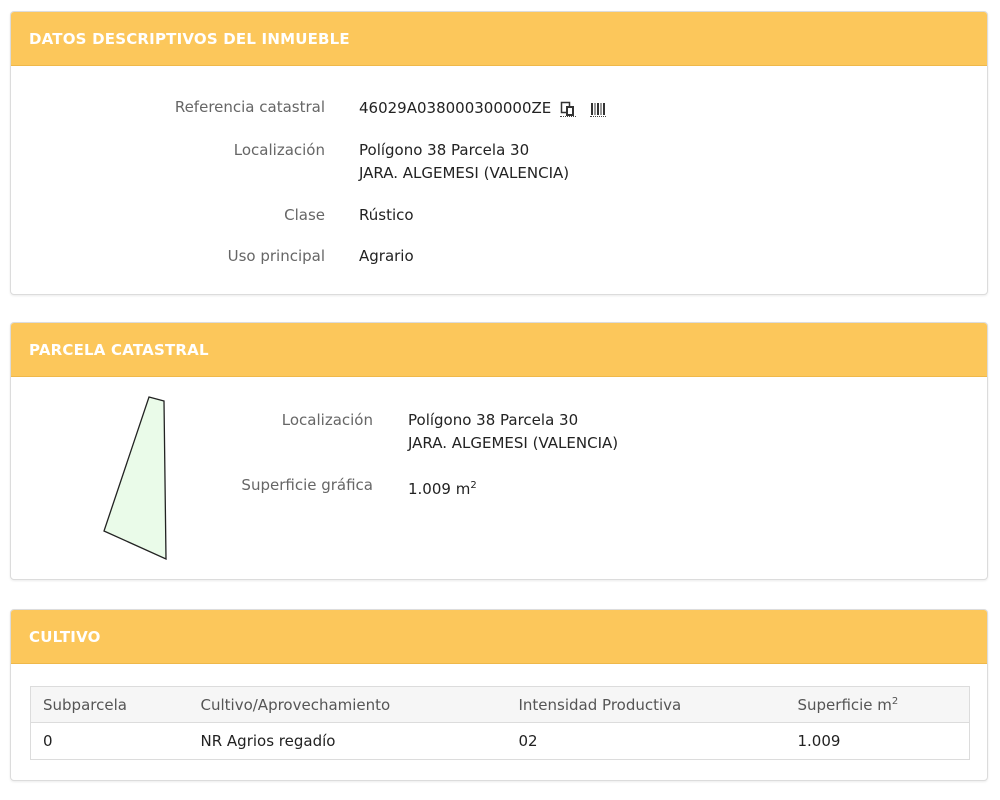 This screenshot has height=800, width=1000. Describe the element at coordinates (304, 215) in the screenshot. I see `clase-label: Clase` at that location.